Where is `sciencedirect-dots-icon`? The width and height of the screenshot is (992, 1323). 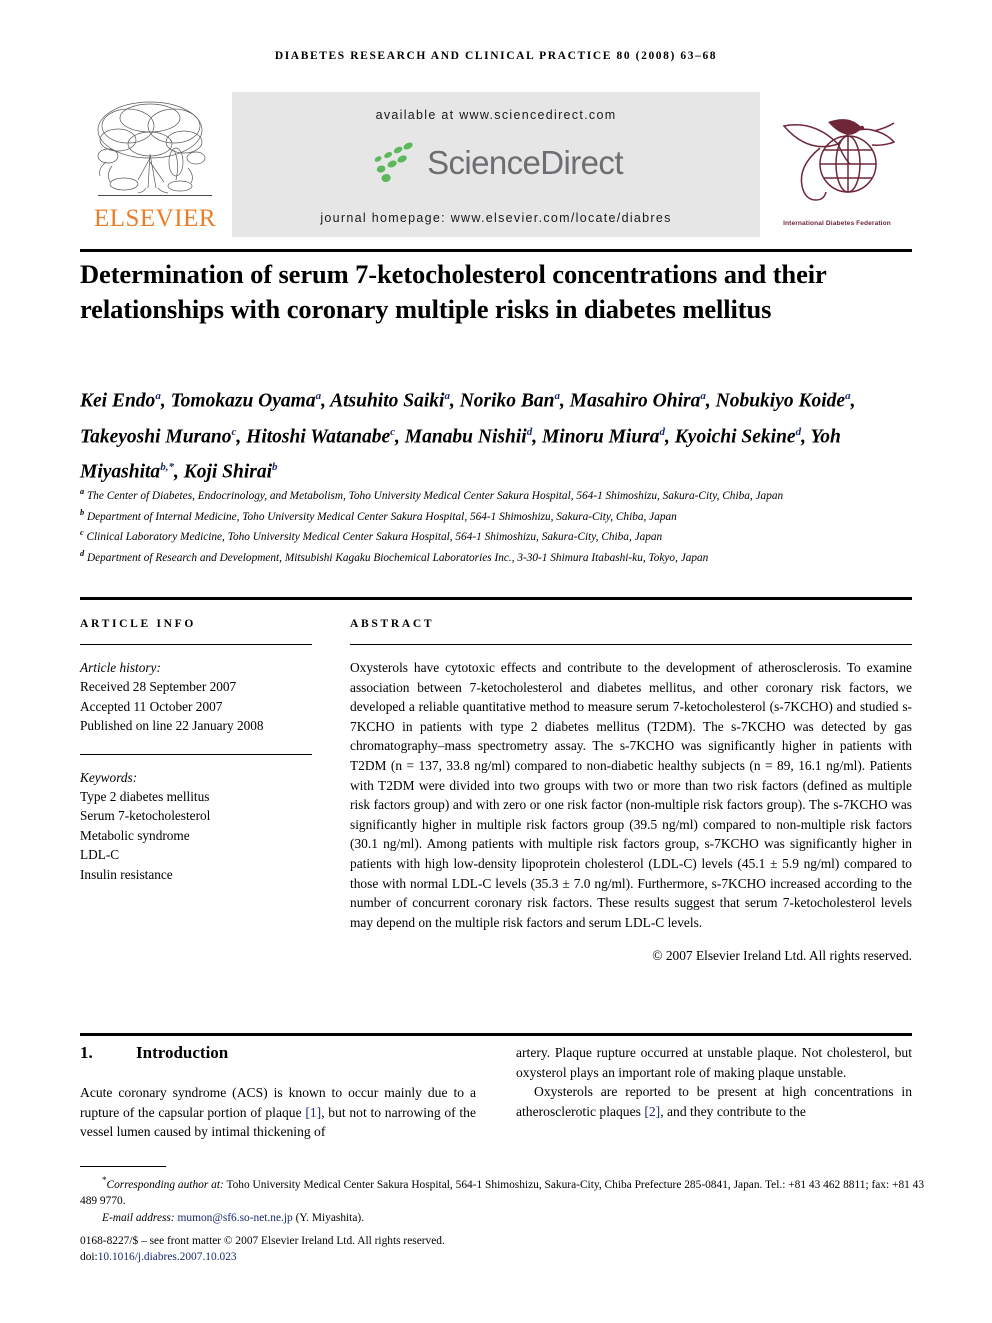 sciencedirect-dots-icon is located at coordinates (393, 162).